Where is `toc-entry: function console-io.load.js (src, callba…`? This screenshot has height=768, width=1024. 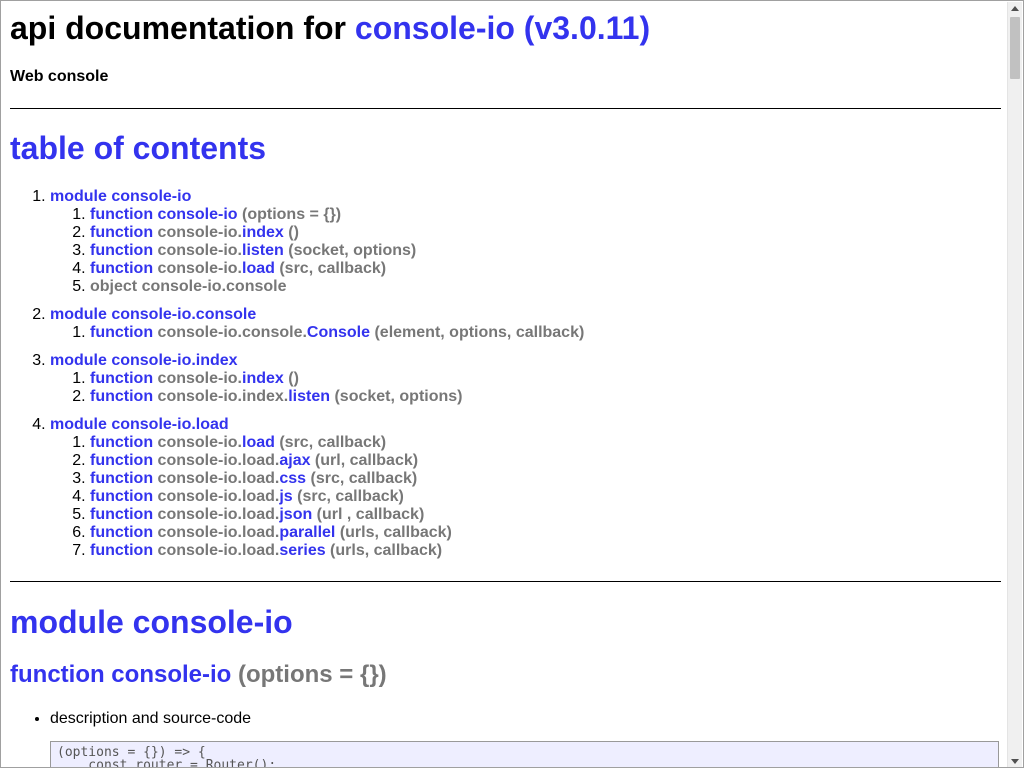
toc-entry: function console-io.load.js (src, callba… is located at coordinates (545, 497).